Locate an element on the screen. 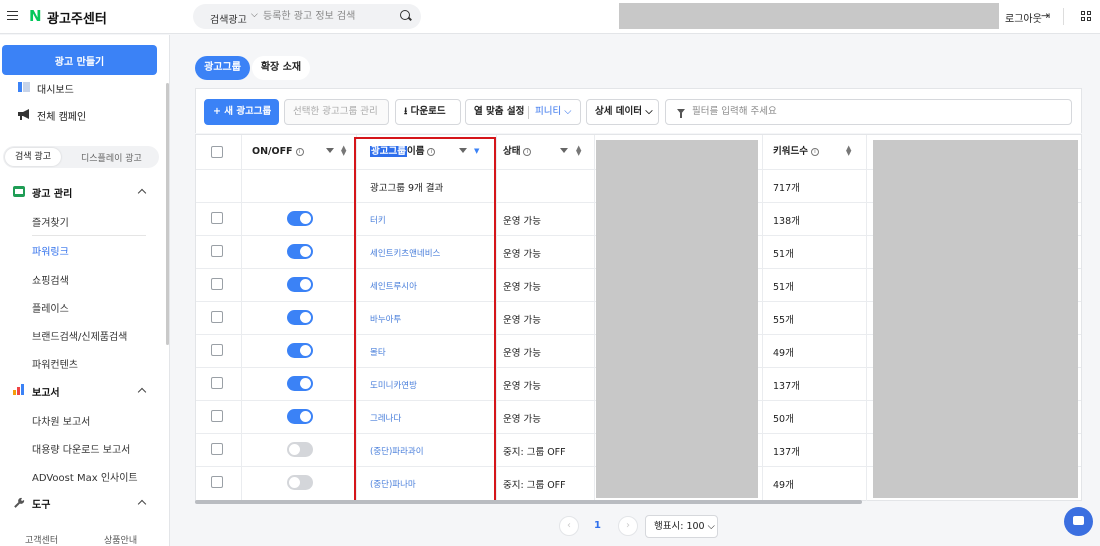  sidebar-item-shopping: 쇼핑검색 is located at coordinates (50, 279).